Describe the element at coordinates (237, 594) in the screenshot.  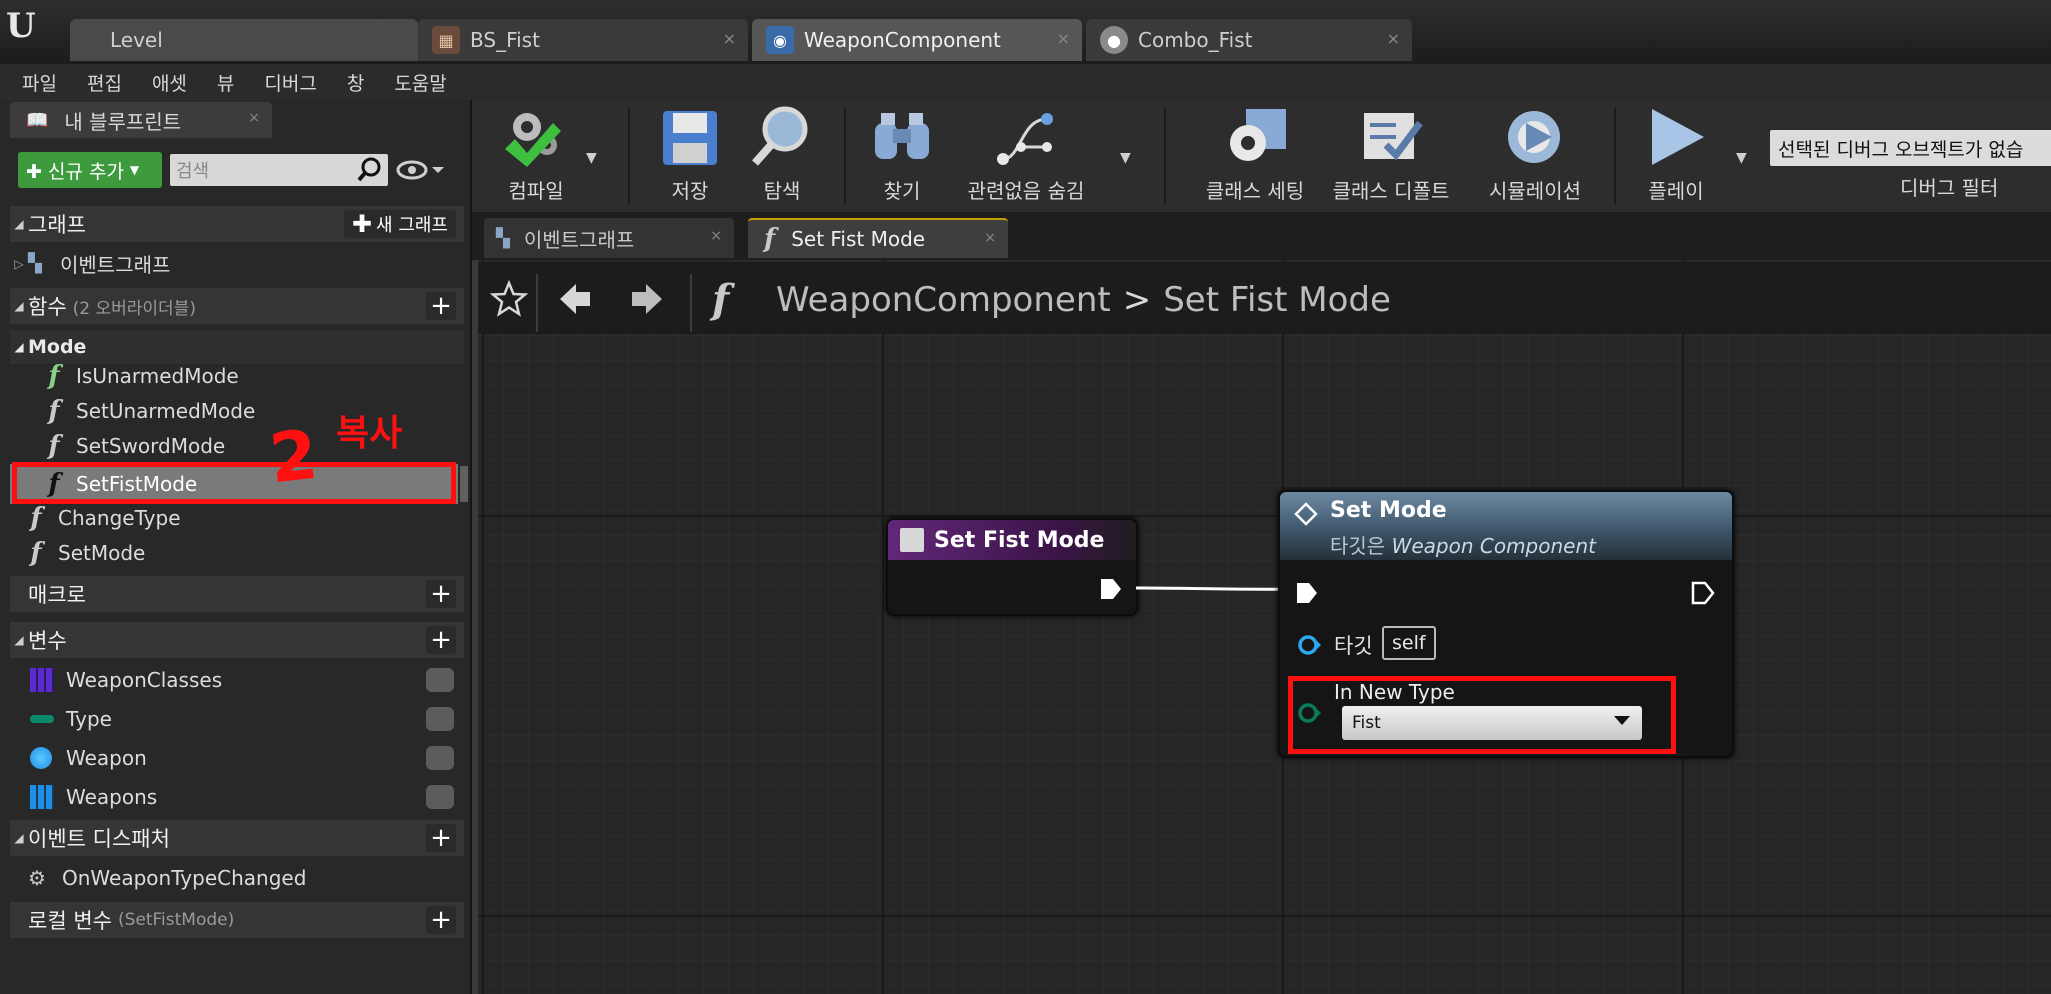
I see `macros-section-header: 매크로 +` at that location.